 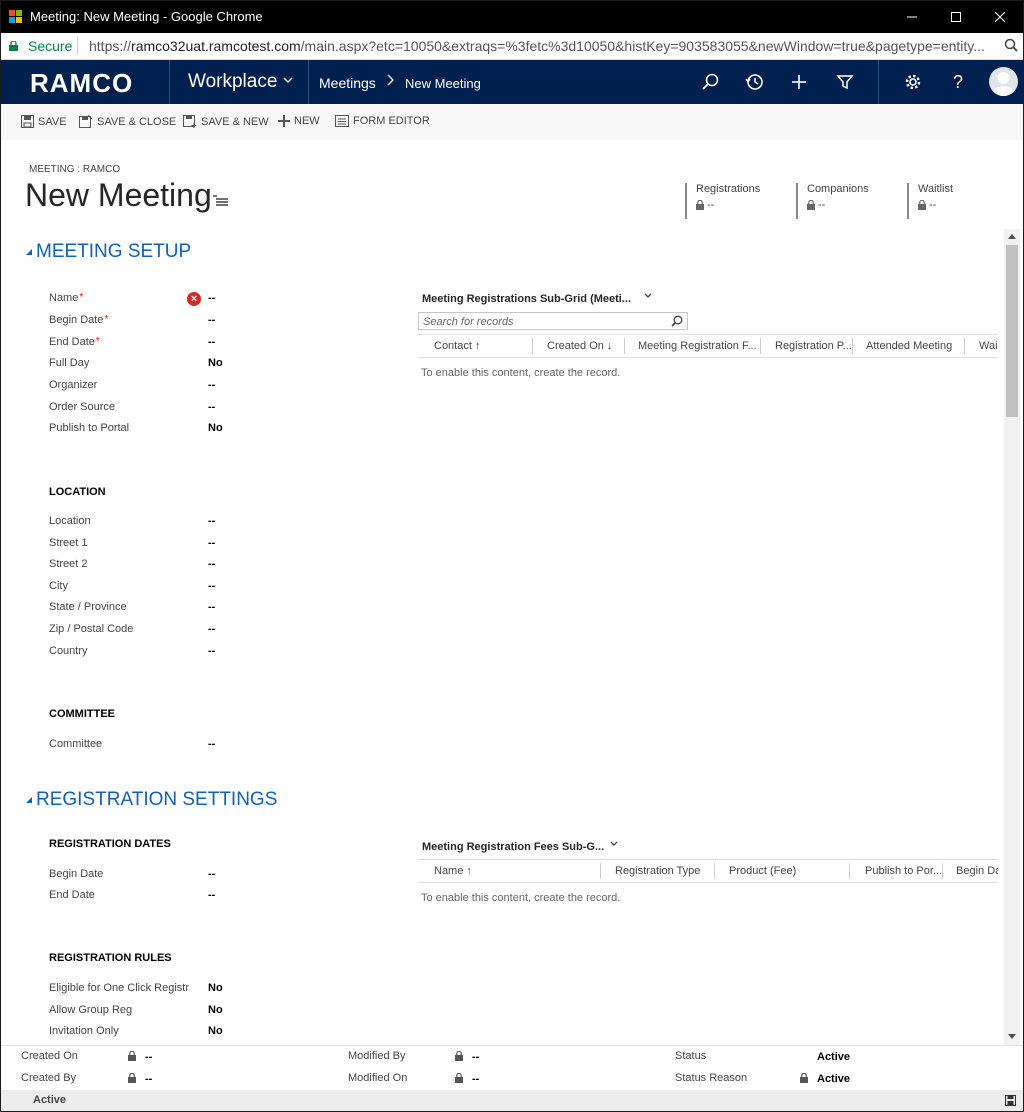 What do you see at coordinates (382, 121) in the screenshot?
I see `form-editor-button: FORM EDITOR` at bounding box center [382, 121].